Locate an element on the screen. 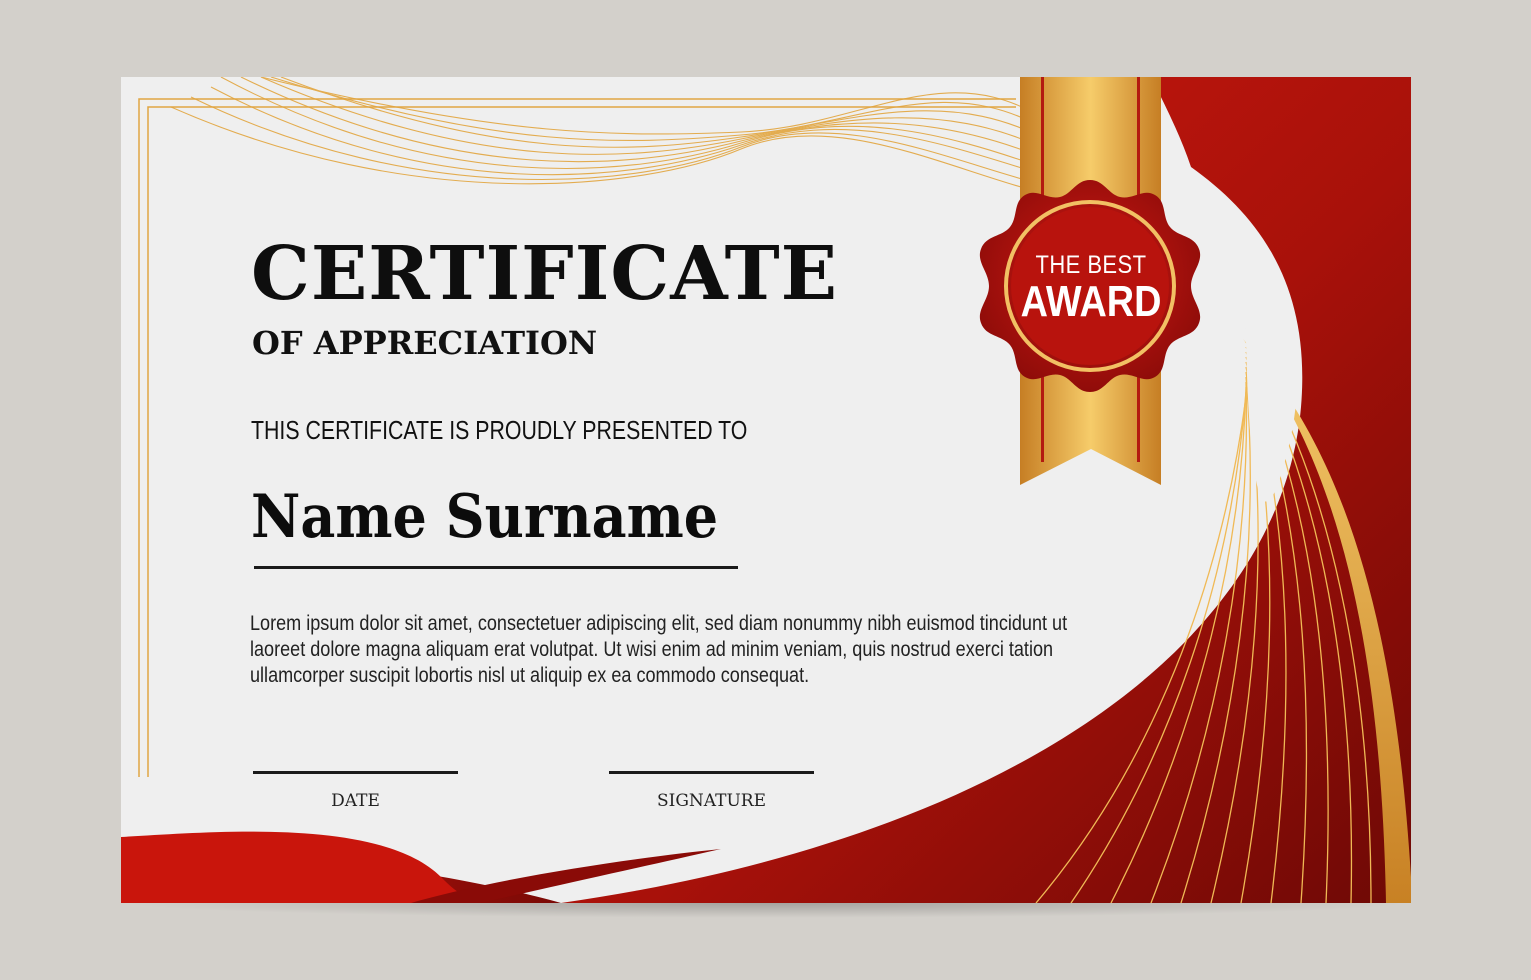 The width and height of the screenshot is (1531, 980). seal-line-2: AWARD is located at coordinates (1091, 301).